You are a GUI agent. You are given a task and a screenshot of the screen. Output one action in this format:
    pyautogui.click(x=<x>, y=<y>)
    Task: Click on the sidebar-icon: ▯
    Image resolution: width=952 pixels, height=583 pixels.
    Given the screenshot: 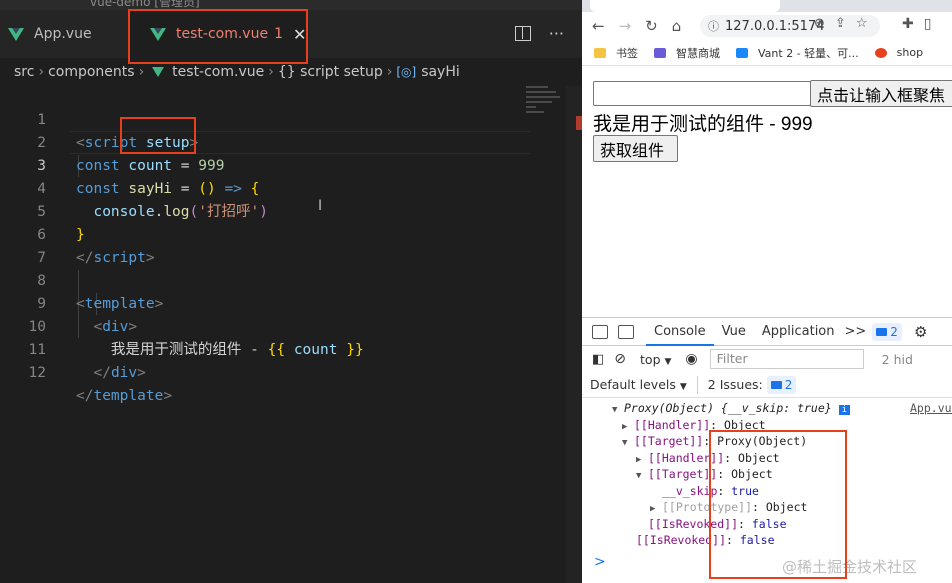 What is the action you would take?
    pyautogui.click(x=928, y=24)
    